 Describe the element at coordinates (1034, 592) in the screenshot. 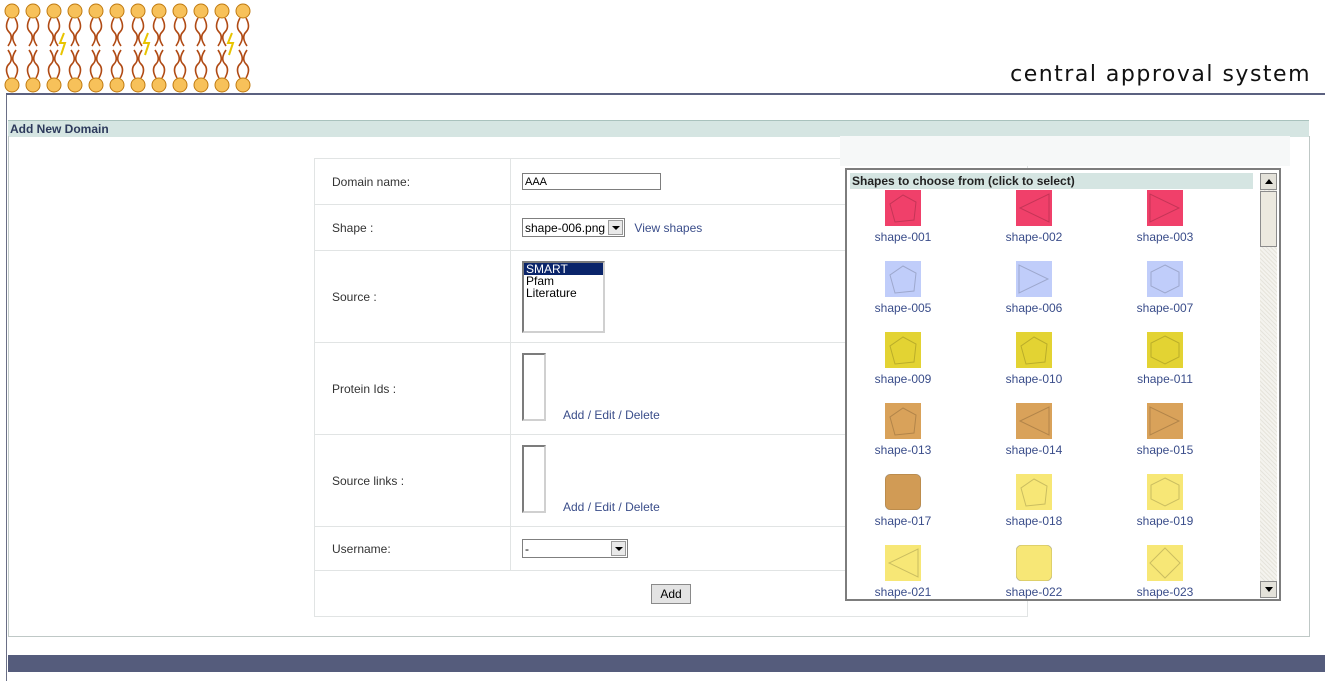

I see `shape-option-label: shape-022` at that location.